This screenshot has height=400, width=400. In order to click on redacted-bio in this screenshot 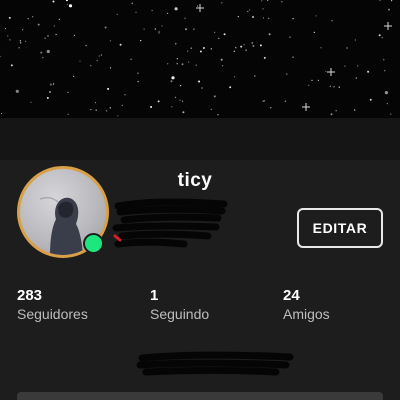, I will do `click(215, 363)`.